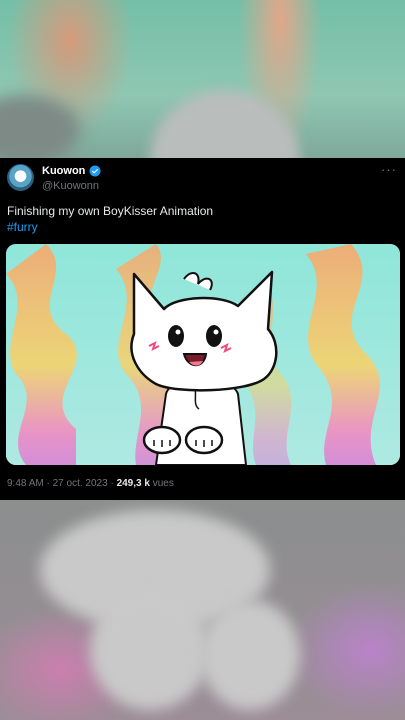 Image resolution: width=405 pixels, height=720 pixels. What do you see at coordinates (80, 483) in the screenshot?
I see `tweet-date: 27 oct. 2023` at bounding box center [80, 483].